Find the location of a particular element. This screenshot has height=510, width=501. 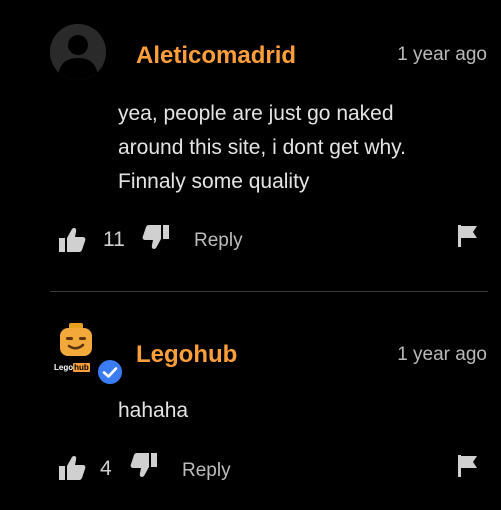

verified-badge is located at coordinates (110, 372).